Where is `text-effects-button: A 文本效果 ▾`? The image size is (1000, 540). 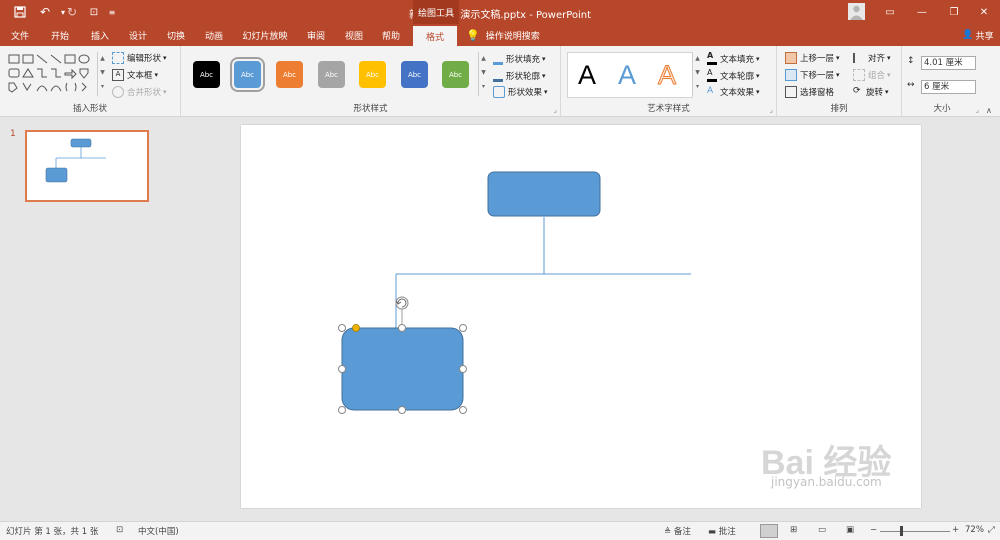
text-effects-button: A 文本效果 ▾ is located at coordinates (733, 92).